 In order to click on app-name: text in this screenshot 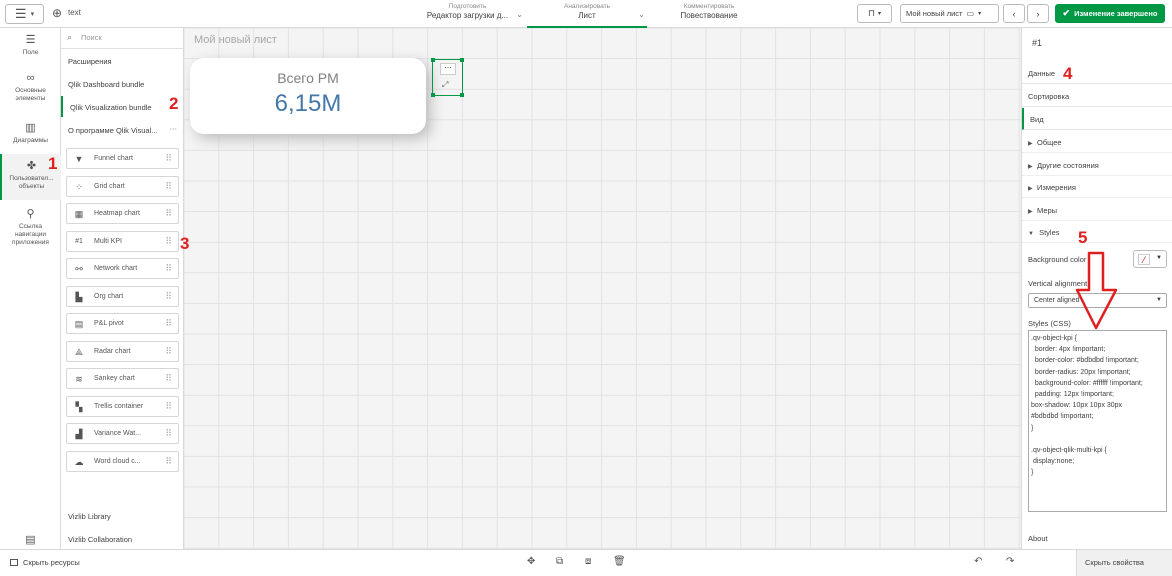, I will do `click(74, 12)`.